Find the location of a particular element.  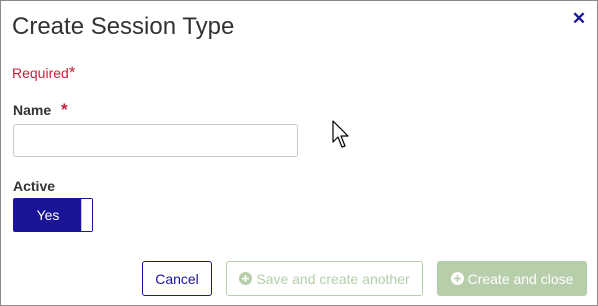

create-and-close-button: Create and close is located at coordinates (512, 278).